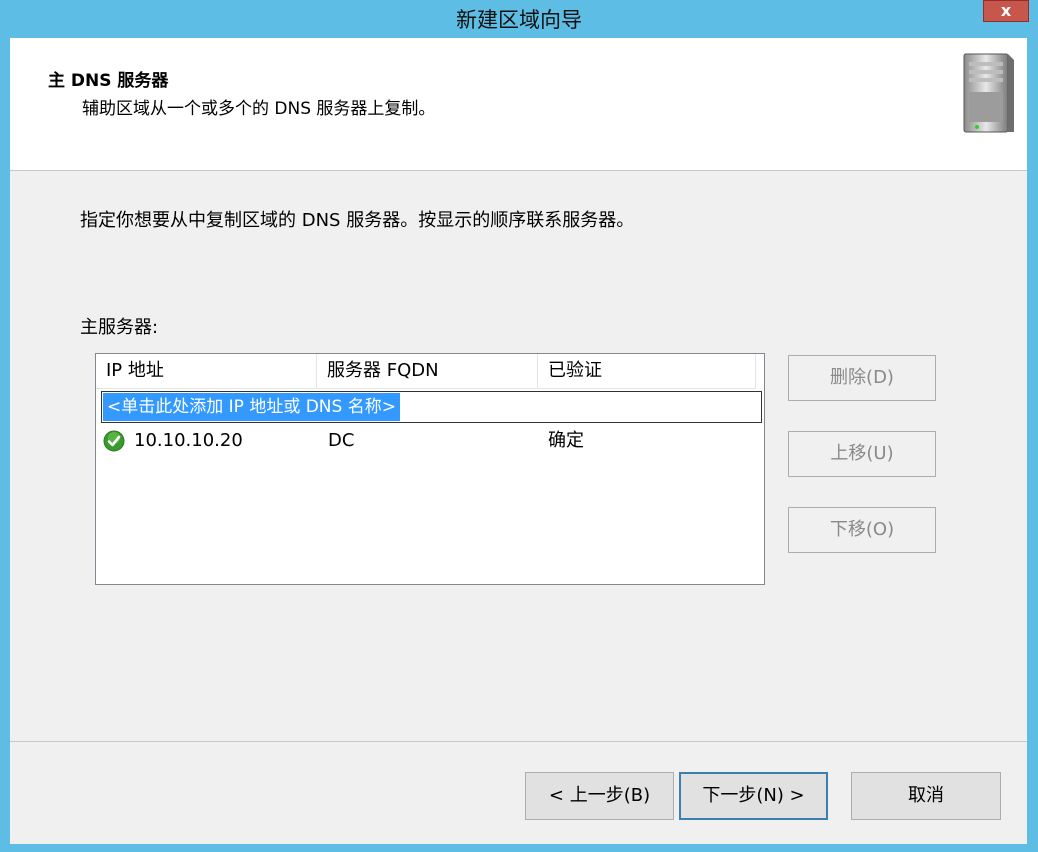  I want to click on server-icon, so click(988, 93).